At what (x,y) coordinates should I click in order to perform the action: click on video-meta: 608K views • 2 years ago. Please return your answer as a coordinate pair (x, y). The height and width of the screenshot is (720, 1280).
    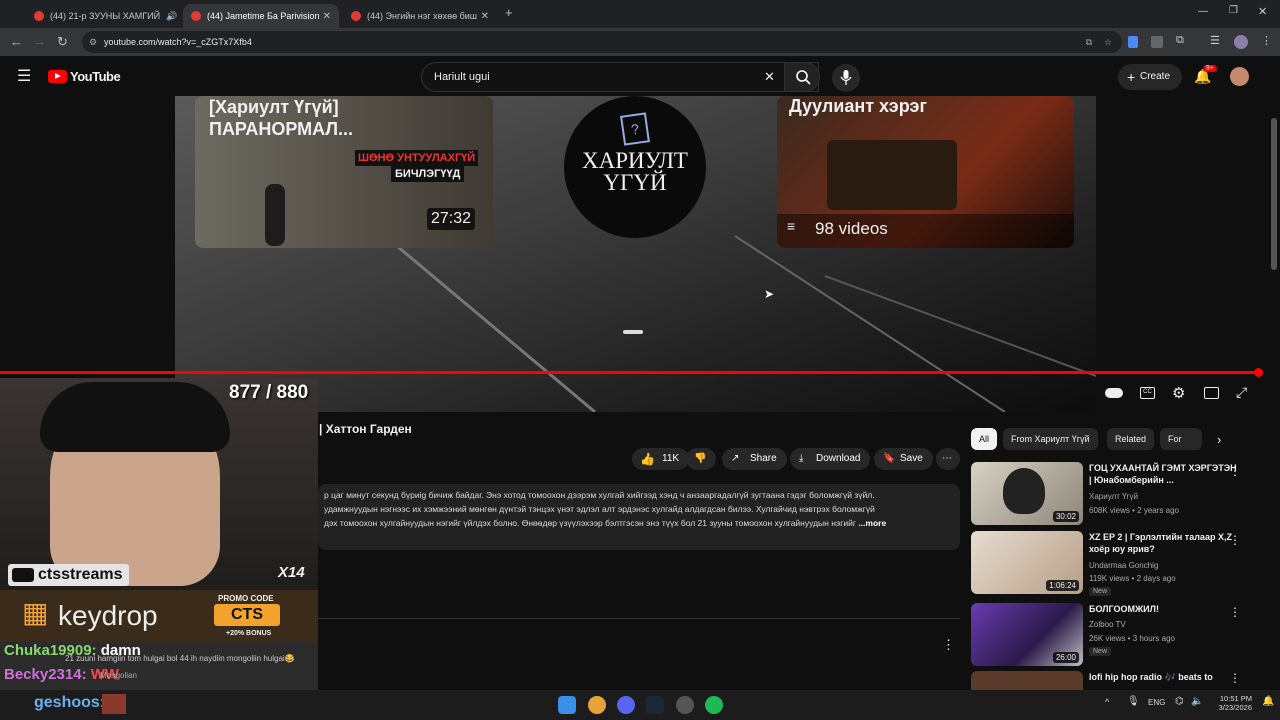
    Looking at the image, I should click on (1134, 510).